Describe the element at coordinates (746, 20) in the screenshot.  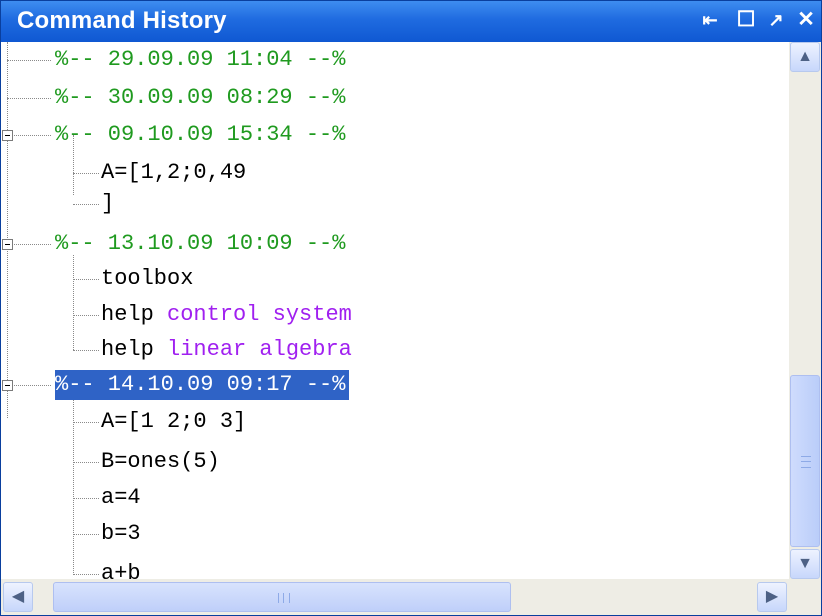
I see `maximize-button: ☐` at that location.